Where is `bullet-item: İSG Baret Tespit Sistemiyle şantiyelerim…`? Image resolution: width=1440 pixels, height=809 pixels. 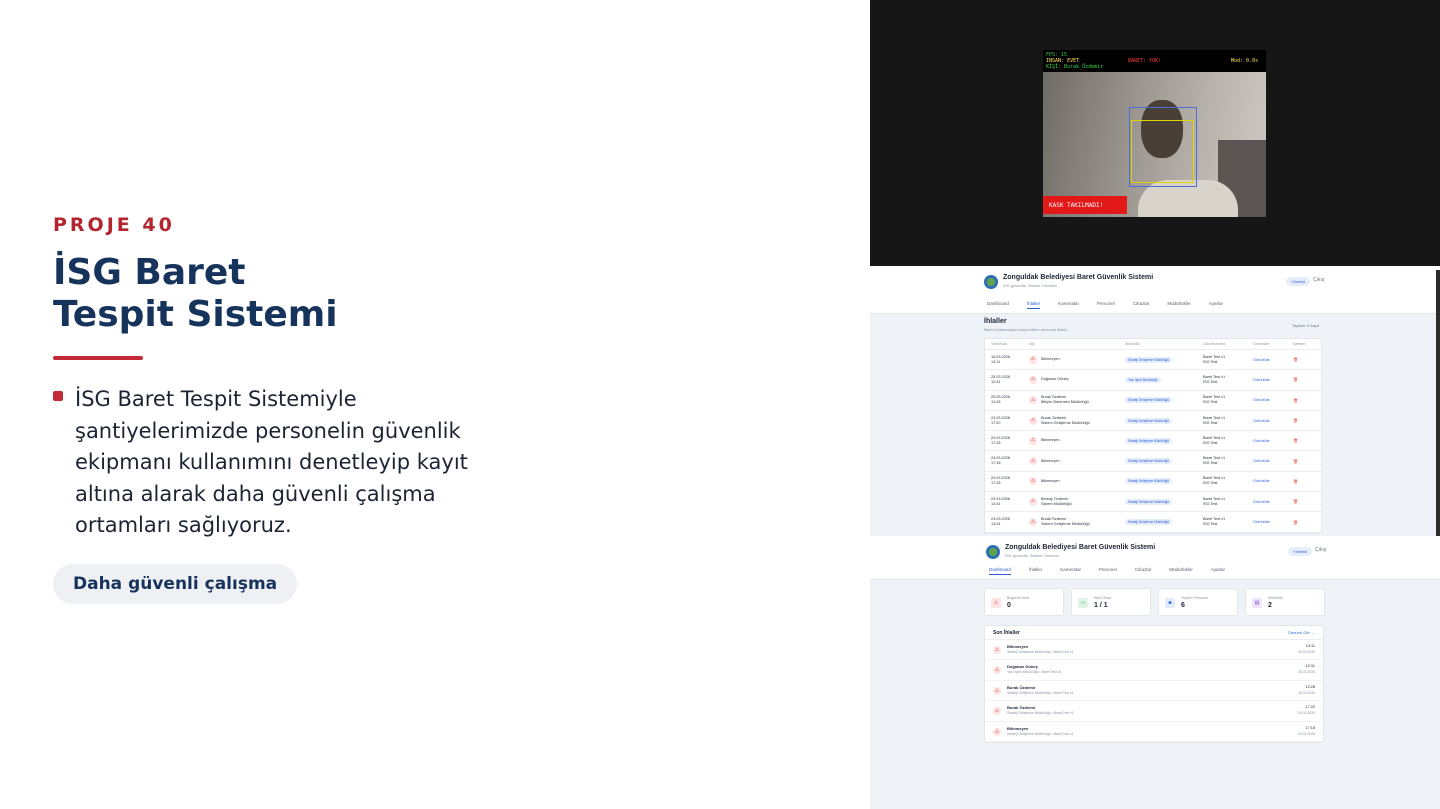 bullet-item: İSG Baret Tespit Sistemiyle şantiyelerim… is located at coordinates (303, 463).